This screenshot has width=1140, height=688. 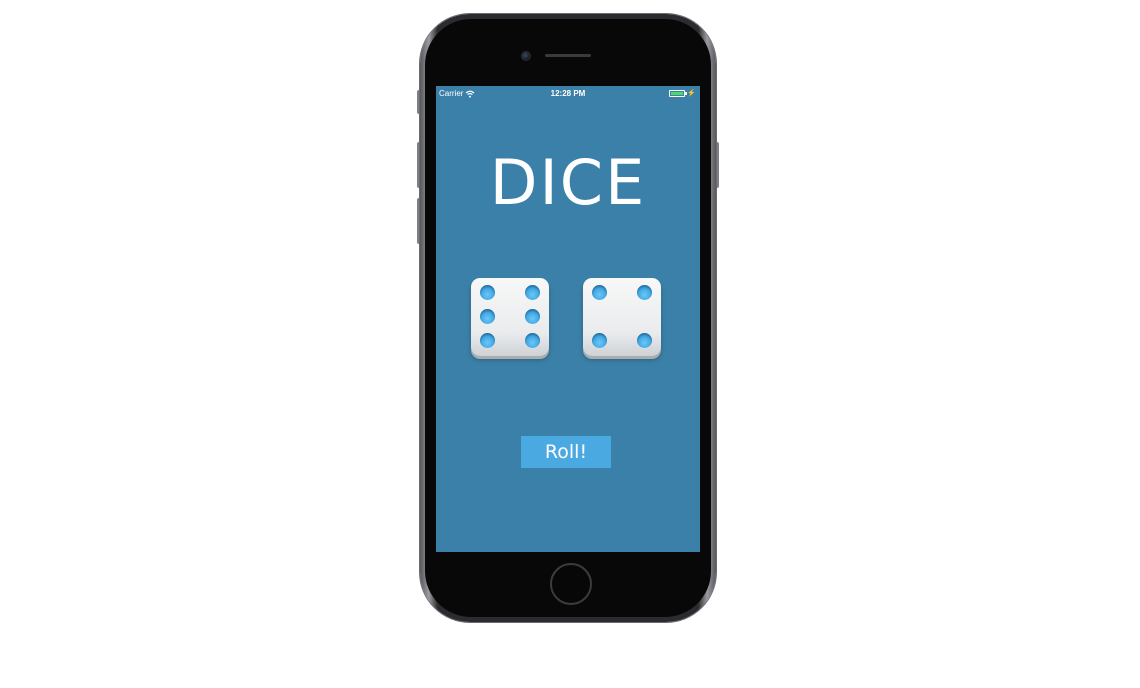 I want to click on battery-indicator: ⚡, so click(x=682, y=93).